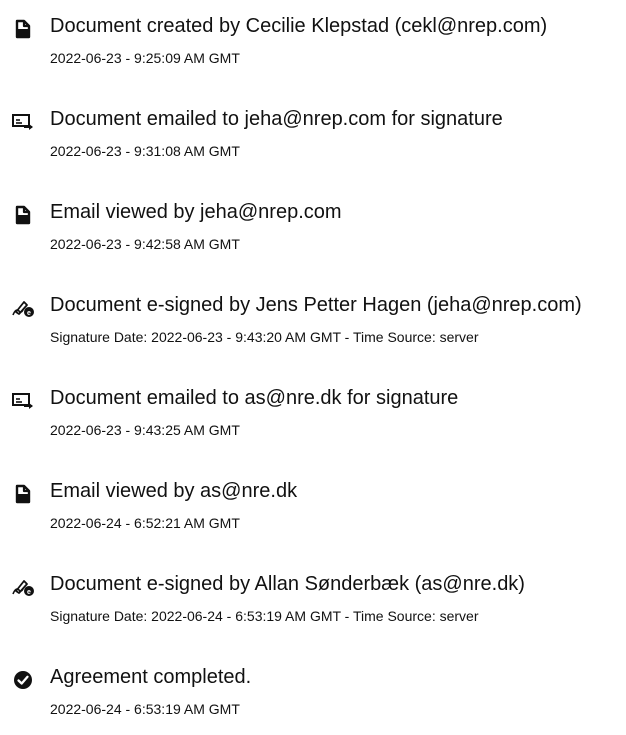 This screenshot has width=626, height=735. What do you see at coordinates (145, 244) in the screenshot?
I see `event-timestamp: 2022-06-23 - 9:42:58 AM GMT` at bounding box center [145, 244].